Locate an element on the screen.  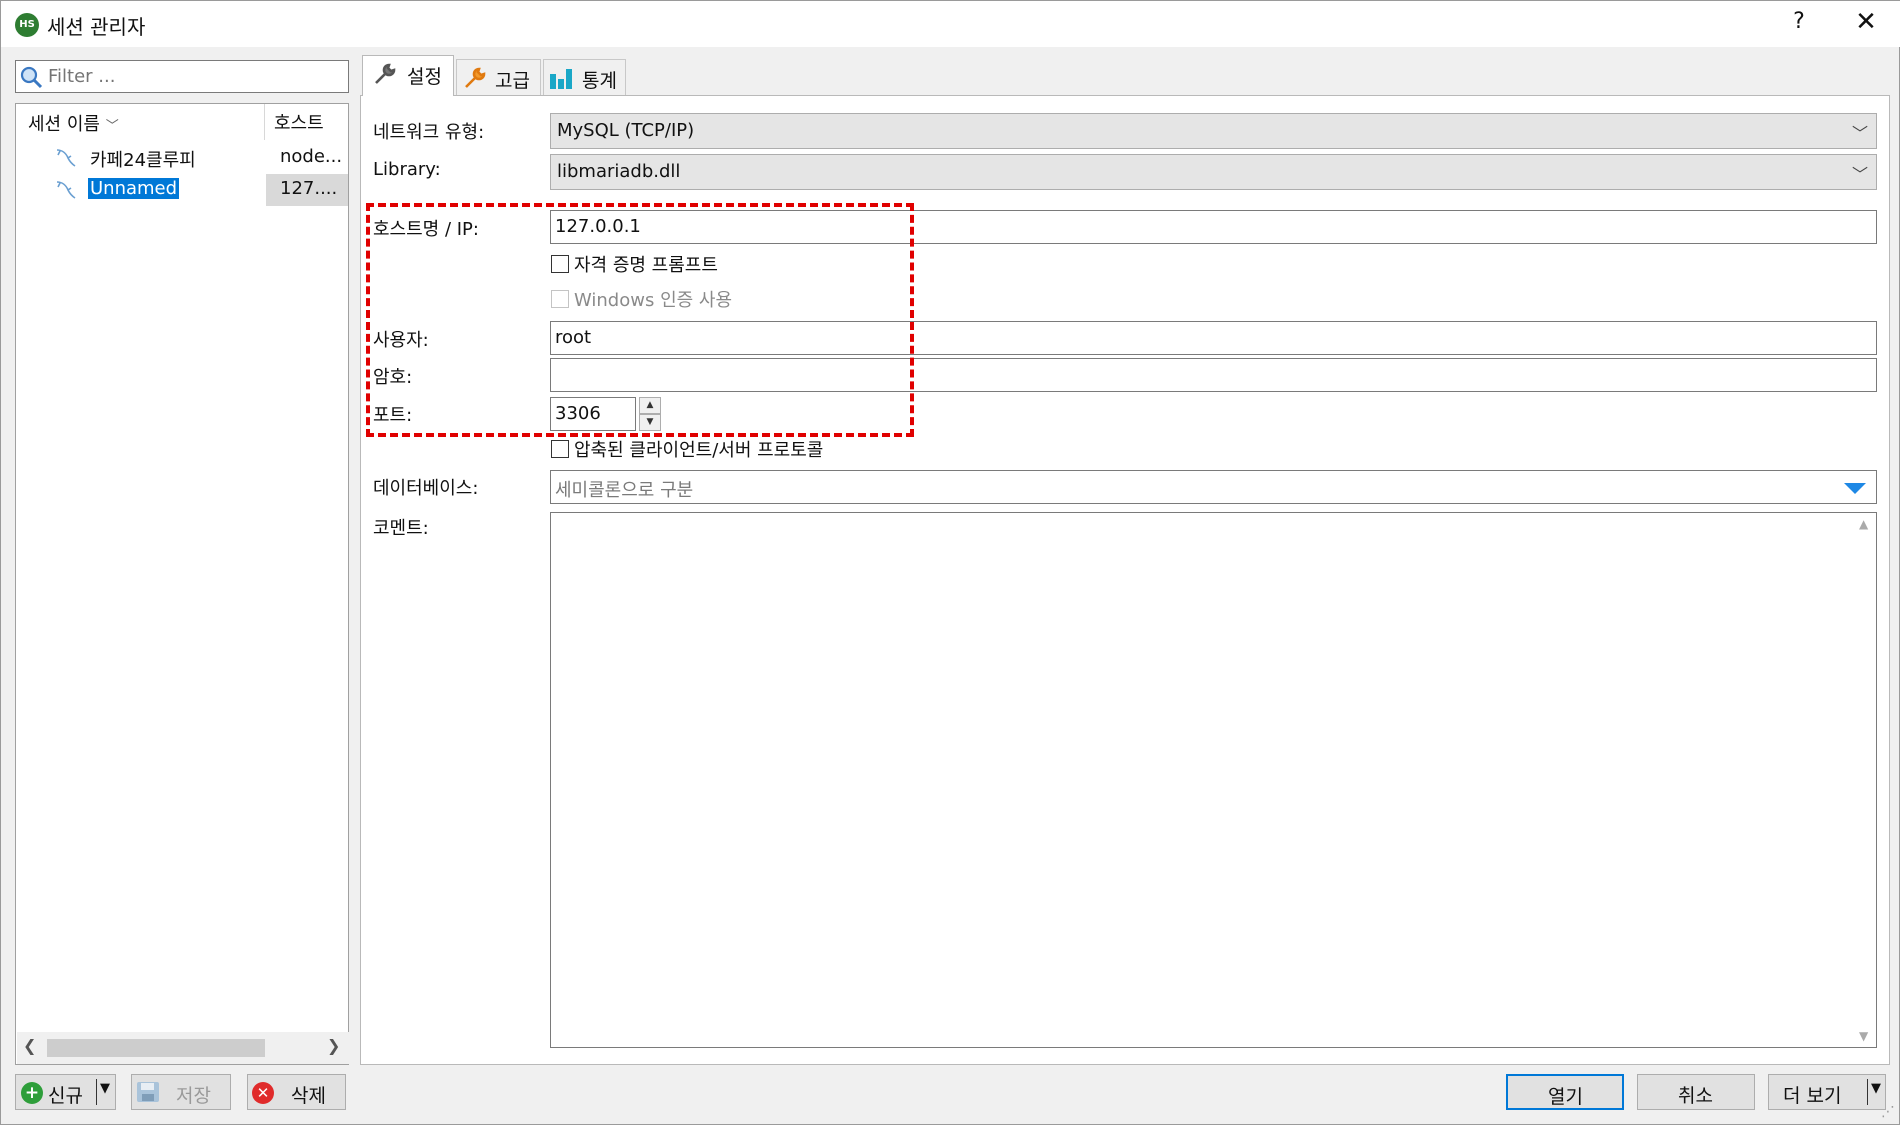
x-delete-icon: ✕ is located at coordinates (263, 1093).